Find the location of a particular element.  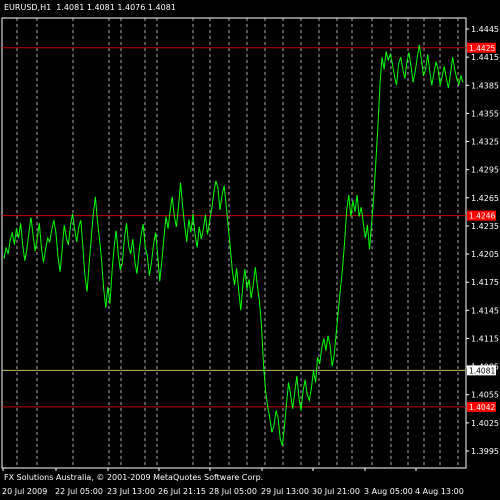

x-axis-tick-label: 28 Jul 05:00 is located at coordinates (233, 491).